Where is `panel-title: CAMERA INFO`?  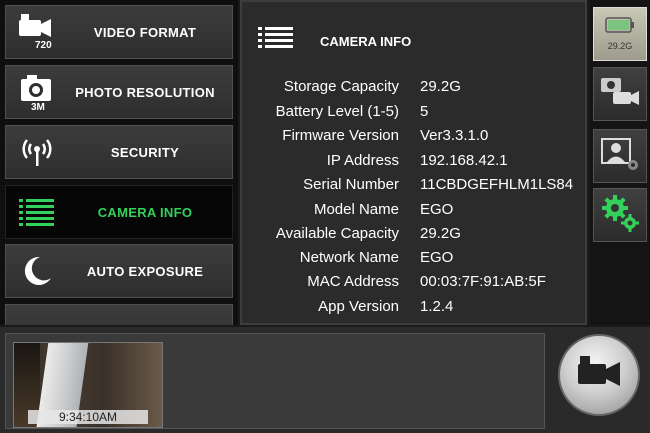 panel-title: CAMERA INFO is located at coordinates (366, 41).